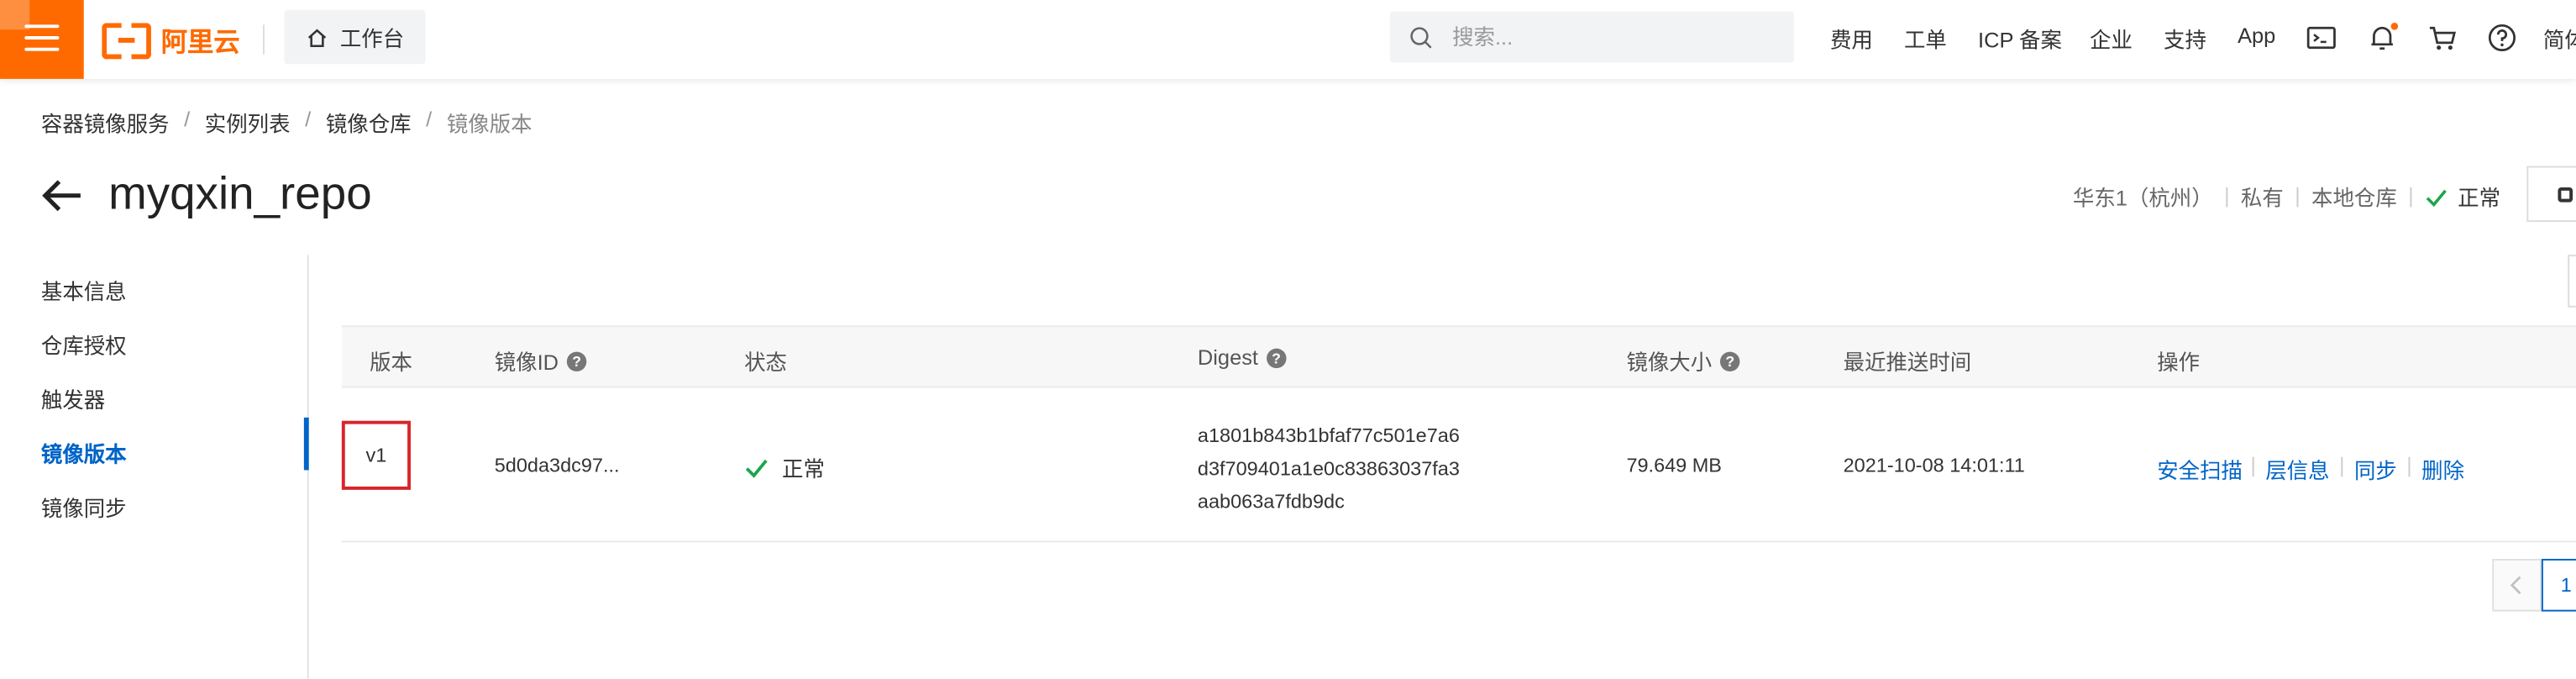 This screenshot has height=679, width=2576. What do you see at coordinates (2354, 198) in the screenshot?
I see `repo-type: 本地仓库` at bounding box center [2354, 198].